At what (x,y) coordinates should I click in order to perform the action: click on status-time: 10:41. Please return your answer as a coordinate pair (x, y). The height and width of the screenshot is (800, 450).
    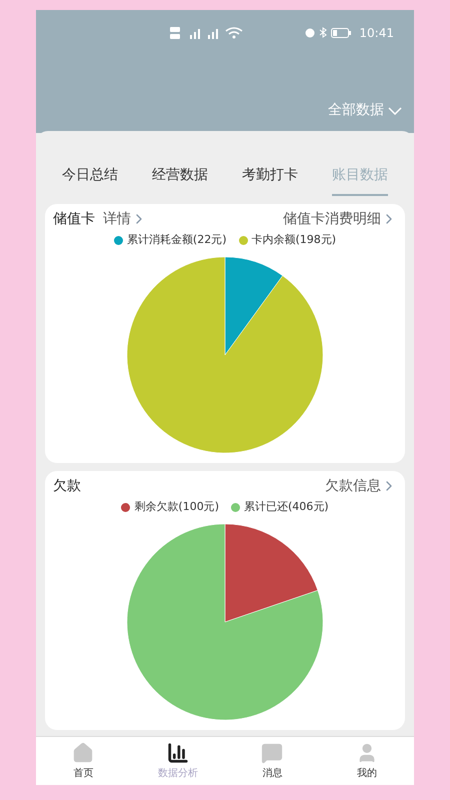
    Looking at the image, I should click on (376, 33).